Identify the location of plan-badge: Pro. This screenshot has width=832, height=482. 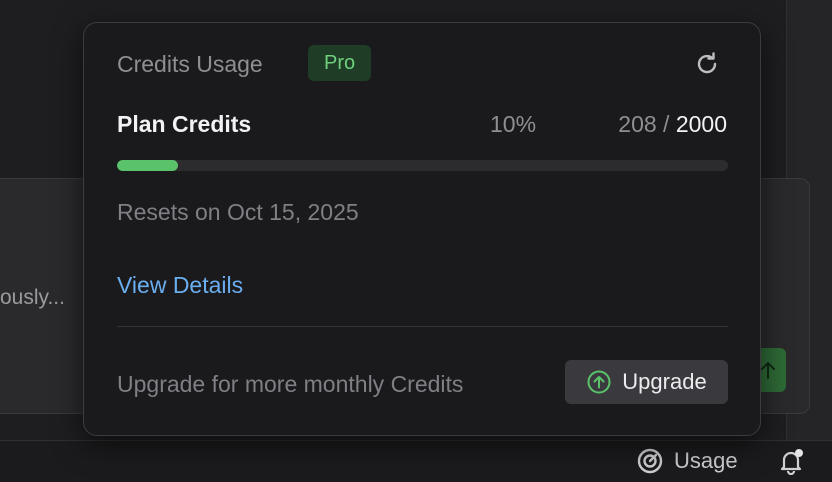
(340, 63).